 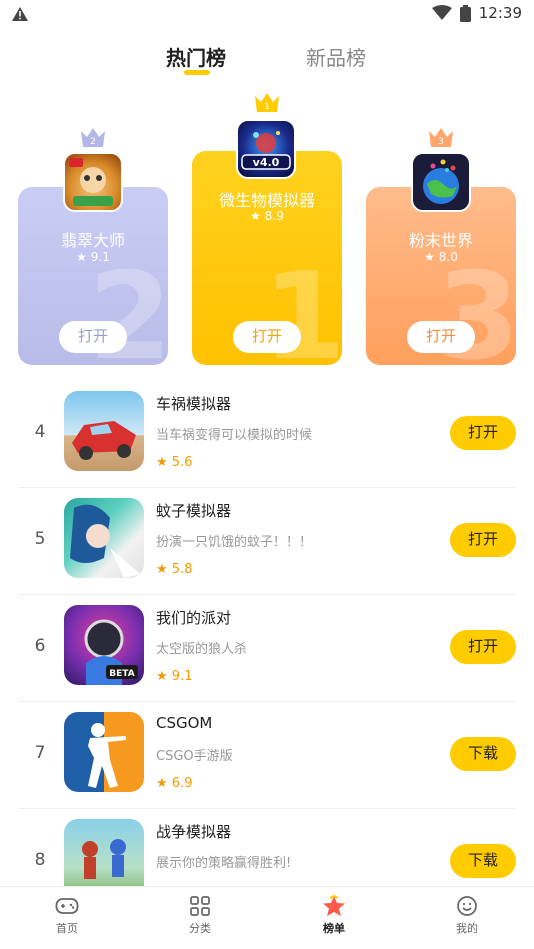 I want to click on podium-app-rating: ★ 8.0, so click(x=441, y=257).